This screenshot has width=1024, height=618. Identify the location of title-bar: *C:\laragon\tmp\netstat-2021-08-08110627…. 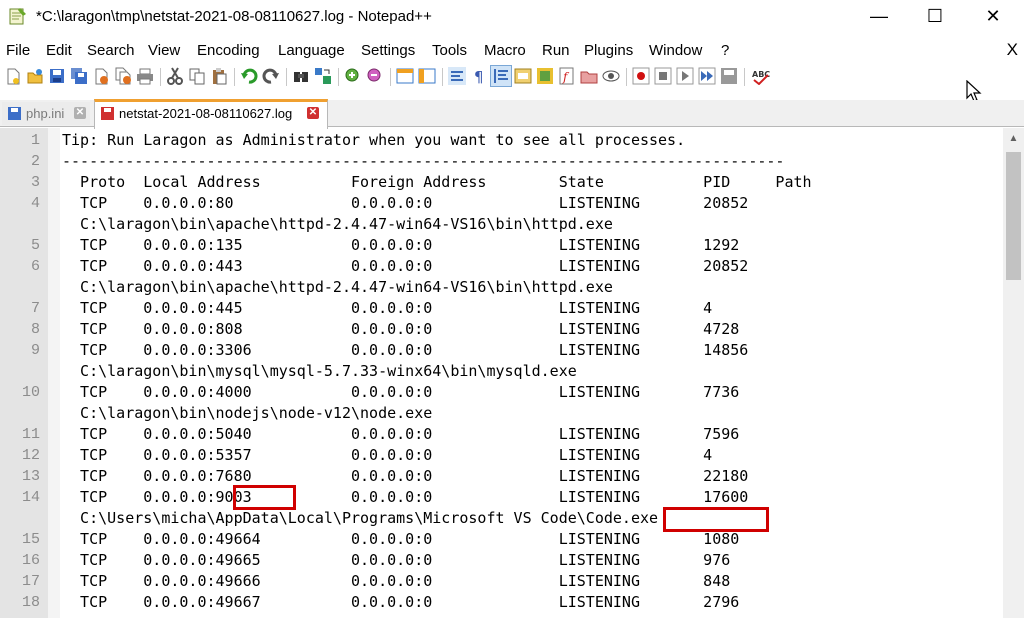
(512, 17).